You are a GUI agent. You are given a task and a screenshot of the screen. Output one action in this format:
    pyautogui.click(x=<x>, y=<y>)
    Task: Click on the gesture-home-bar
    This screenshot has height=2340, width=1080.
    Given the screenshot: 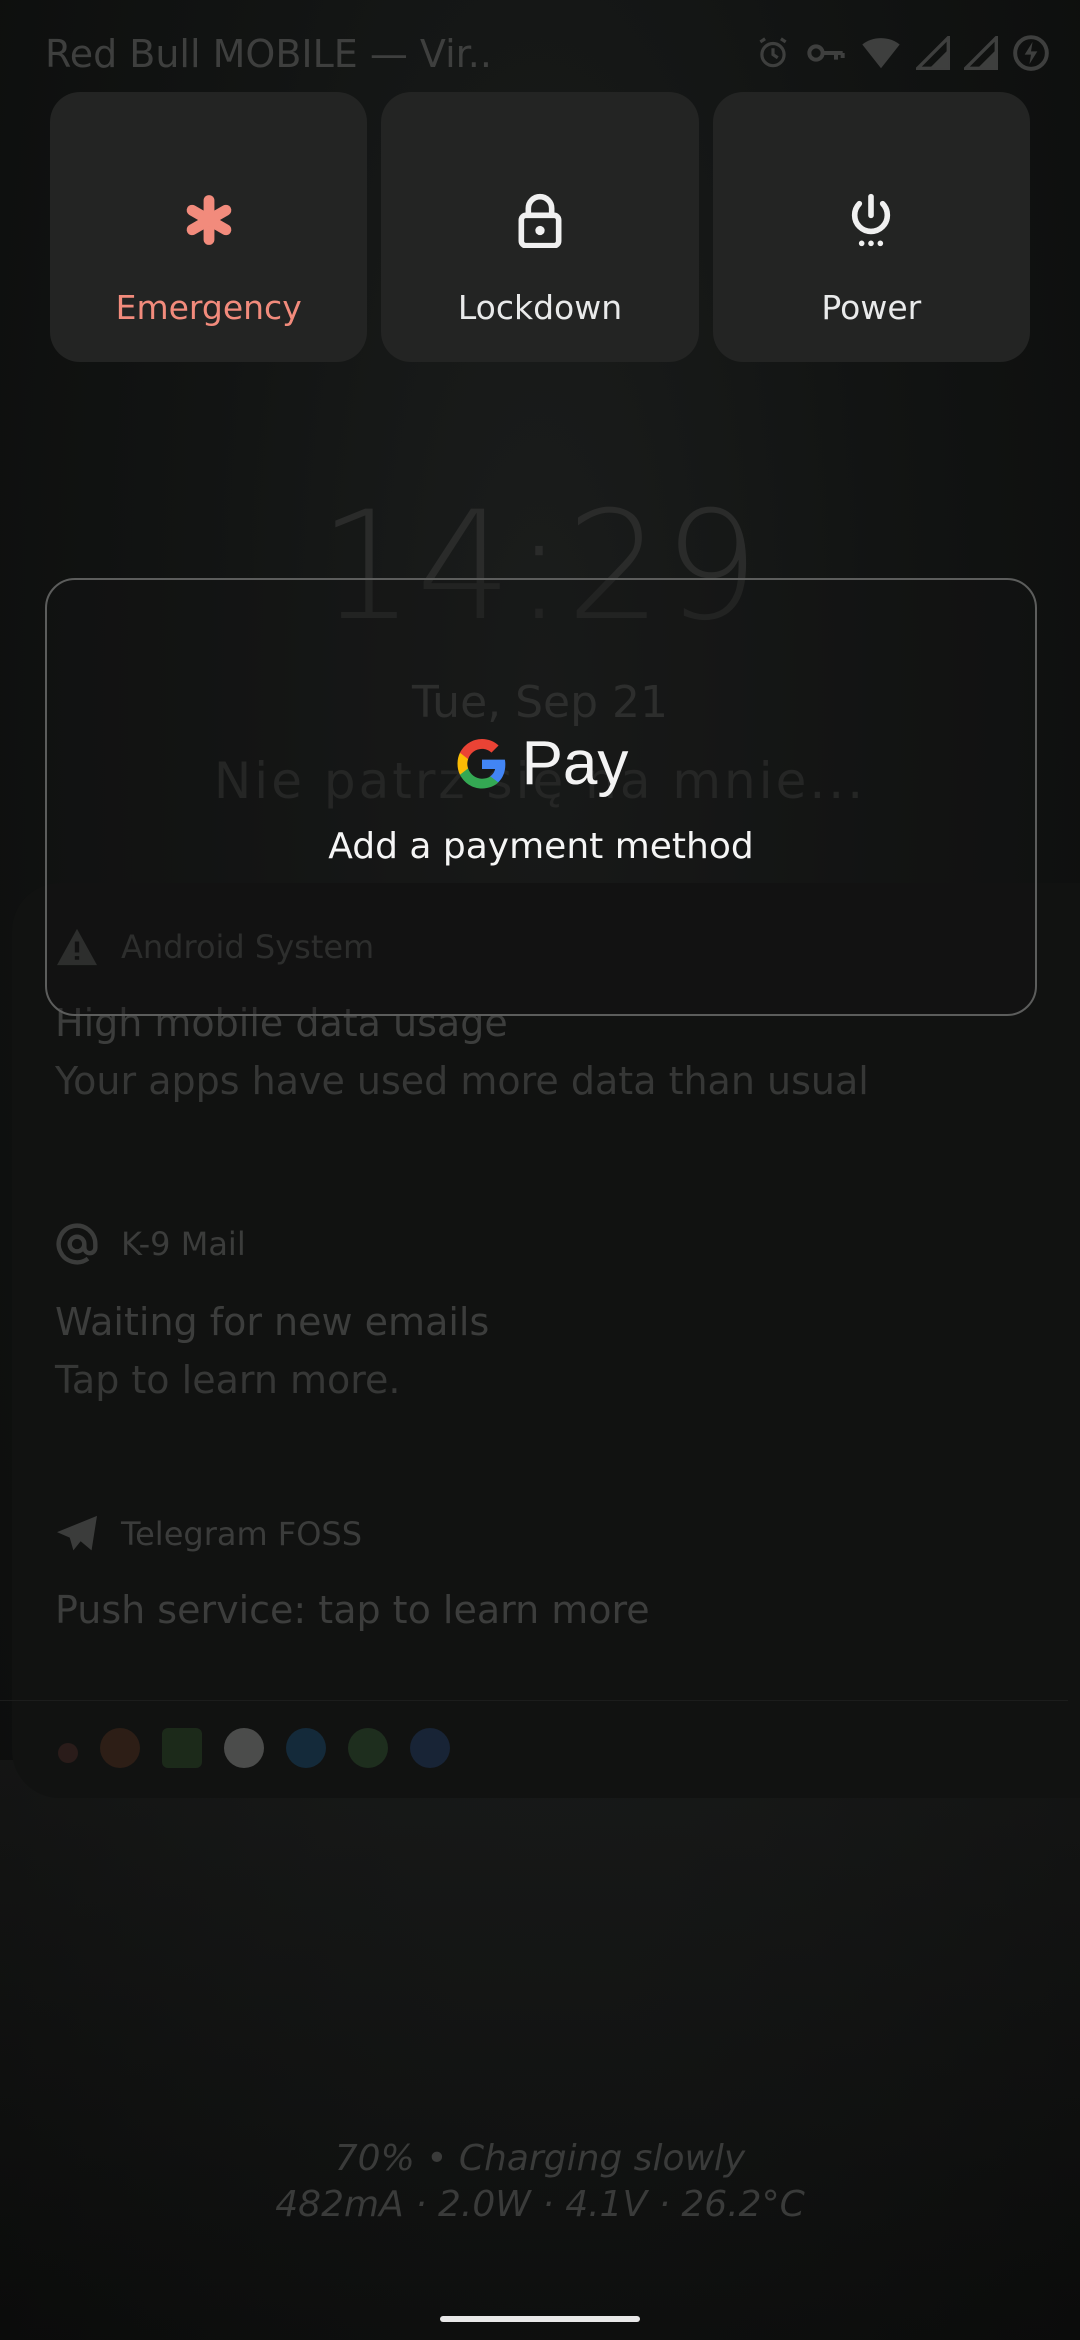 What is the action you would take?
    pyautogui.click(x=540, y=2319)
    